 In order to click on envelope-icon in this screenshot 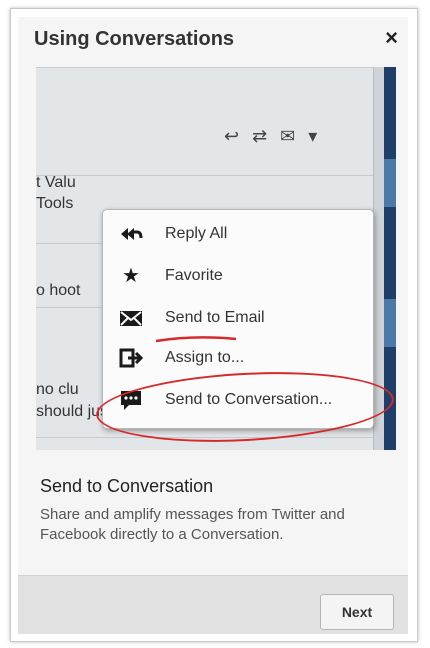, I will do `click(131, 318)`.